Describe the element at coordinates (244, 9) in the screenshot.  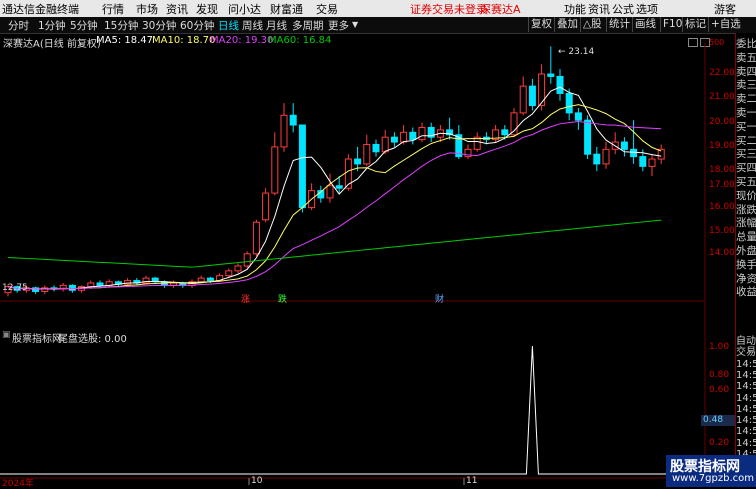
I see `menu-ask-xiaoda: 问小达` at that location.